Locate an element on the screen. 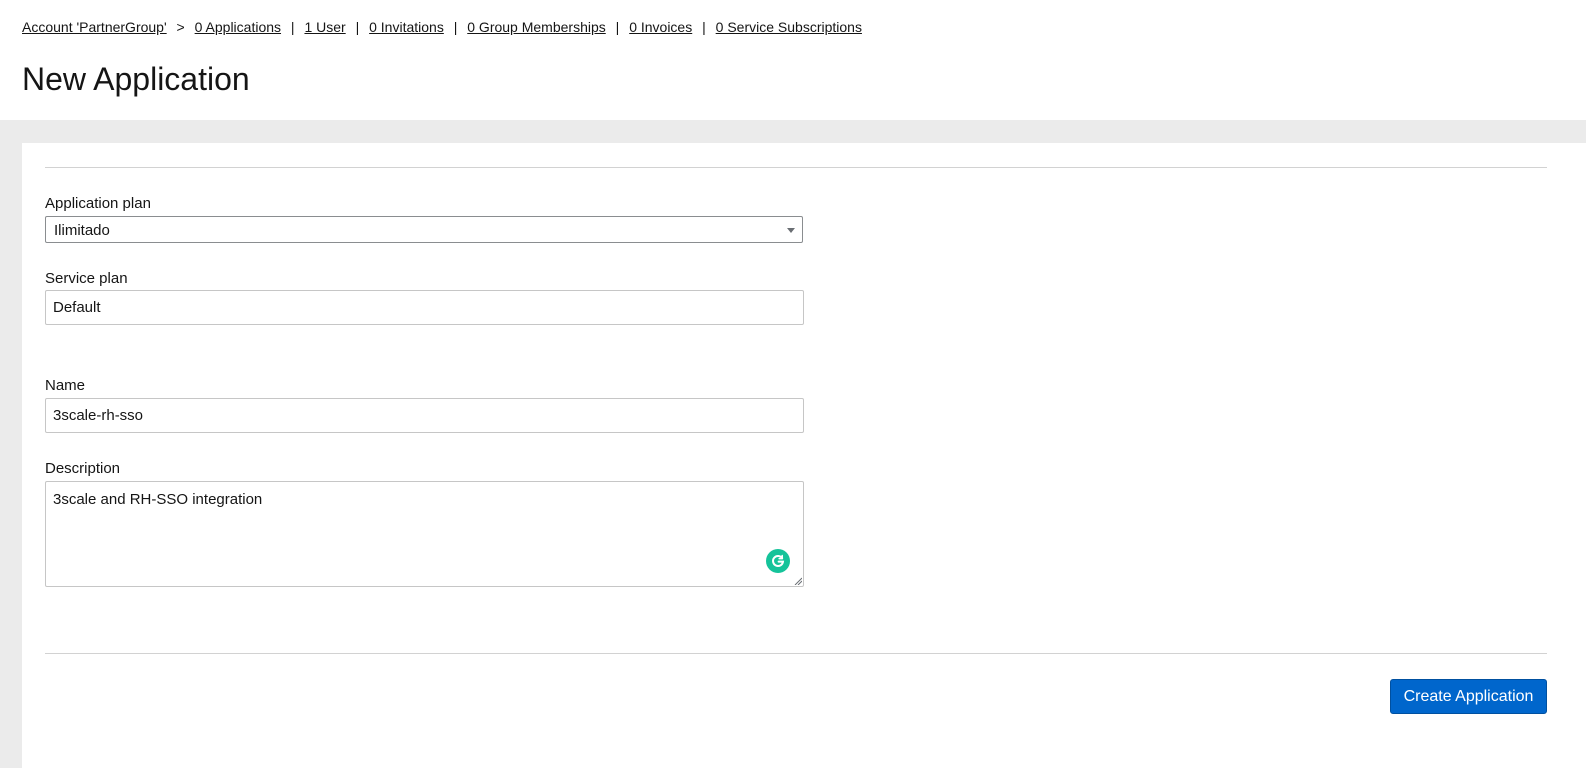 The height and width of the screenshot is (768, 1586). top-divider is located at coordinates (796, 167).